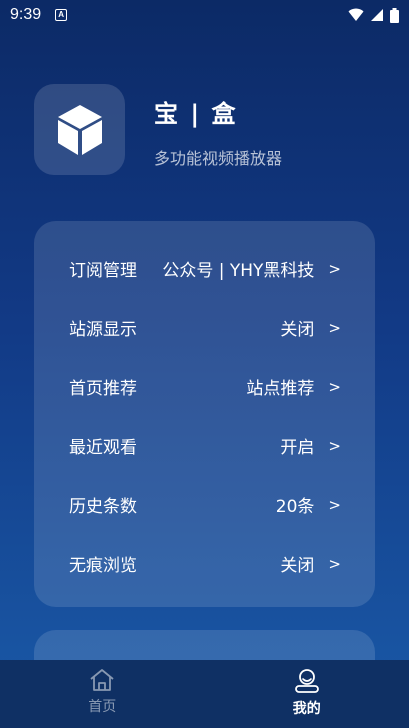 Image resolution: width=409 pixels, height=728 pixels. What do you see at coordinates (297, 448) in the screenshot?
I see `setting-value: 开启` at bounding box center [297, 448].